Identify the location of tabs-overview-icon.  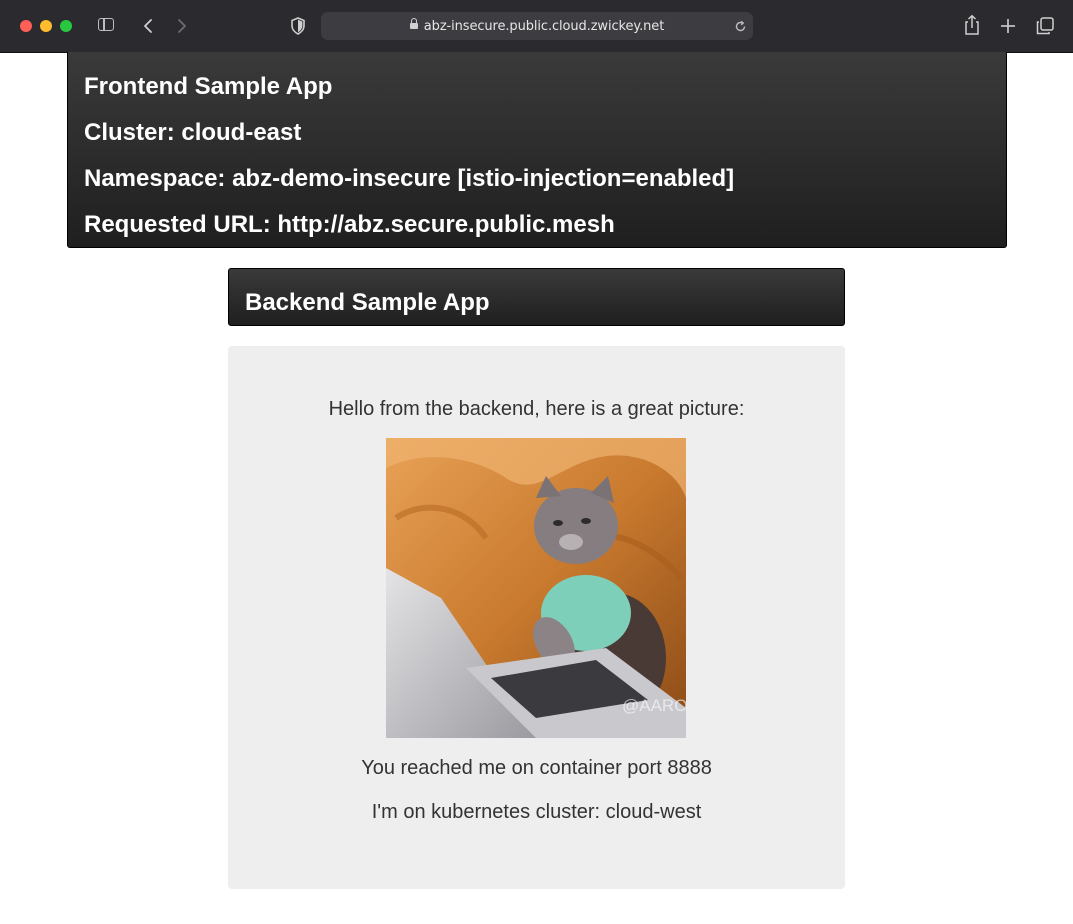
(1045, 26).